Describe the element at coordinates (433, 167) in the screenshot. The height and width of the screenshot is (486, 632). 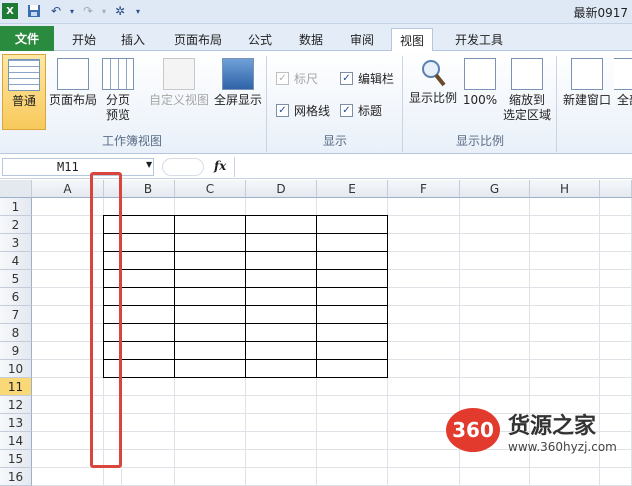
I see `formula-input` at that location.